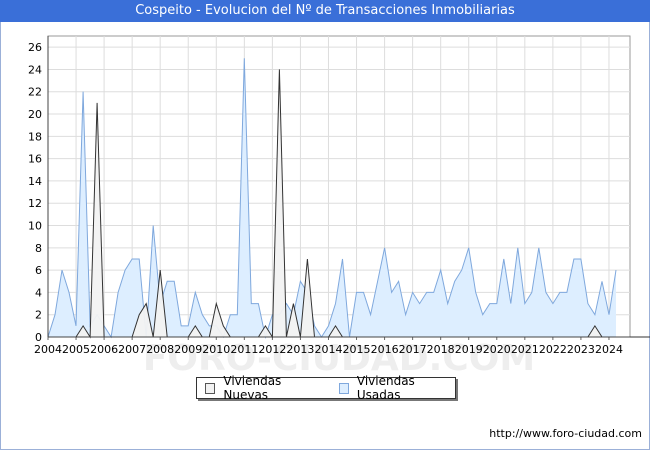  What do you see at coordinates (38, 292) in the screenshot?
I see `y-tick-label: 4` at bounding box center [38, 292].